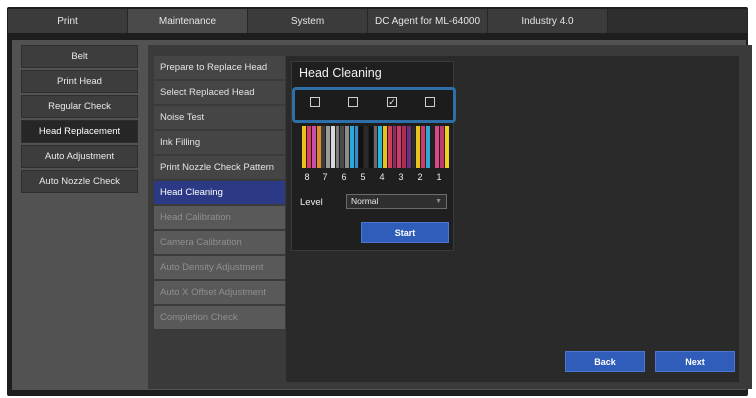 This screenshot has height=398, width=756. I want to click on step-prepare-to-replace-head: Prepare to Replace Head, so click(219, 67).